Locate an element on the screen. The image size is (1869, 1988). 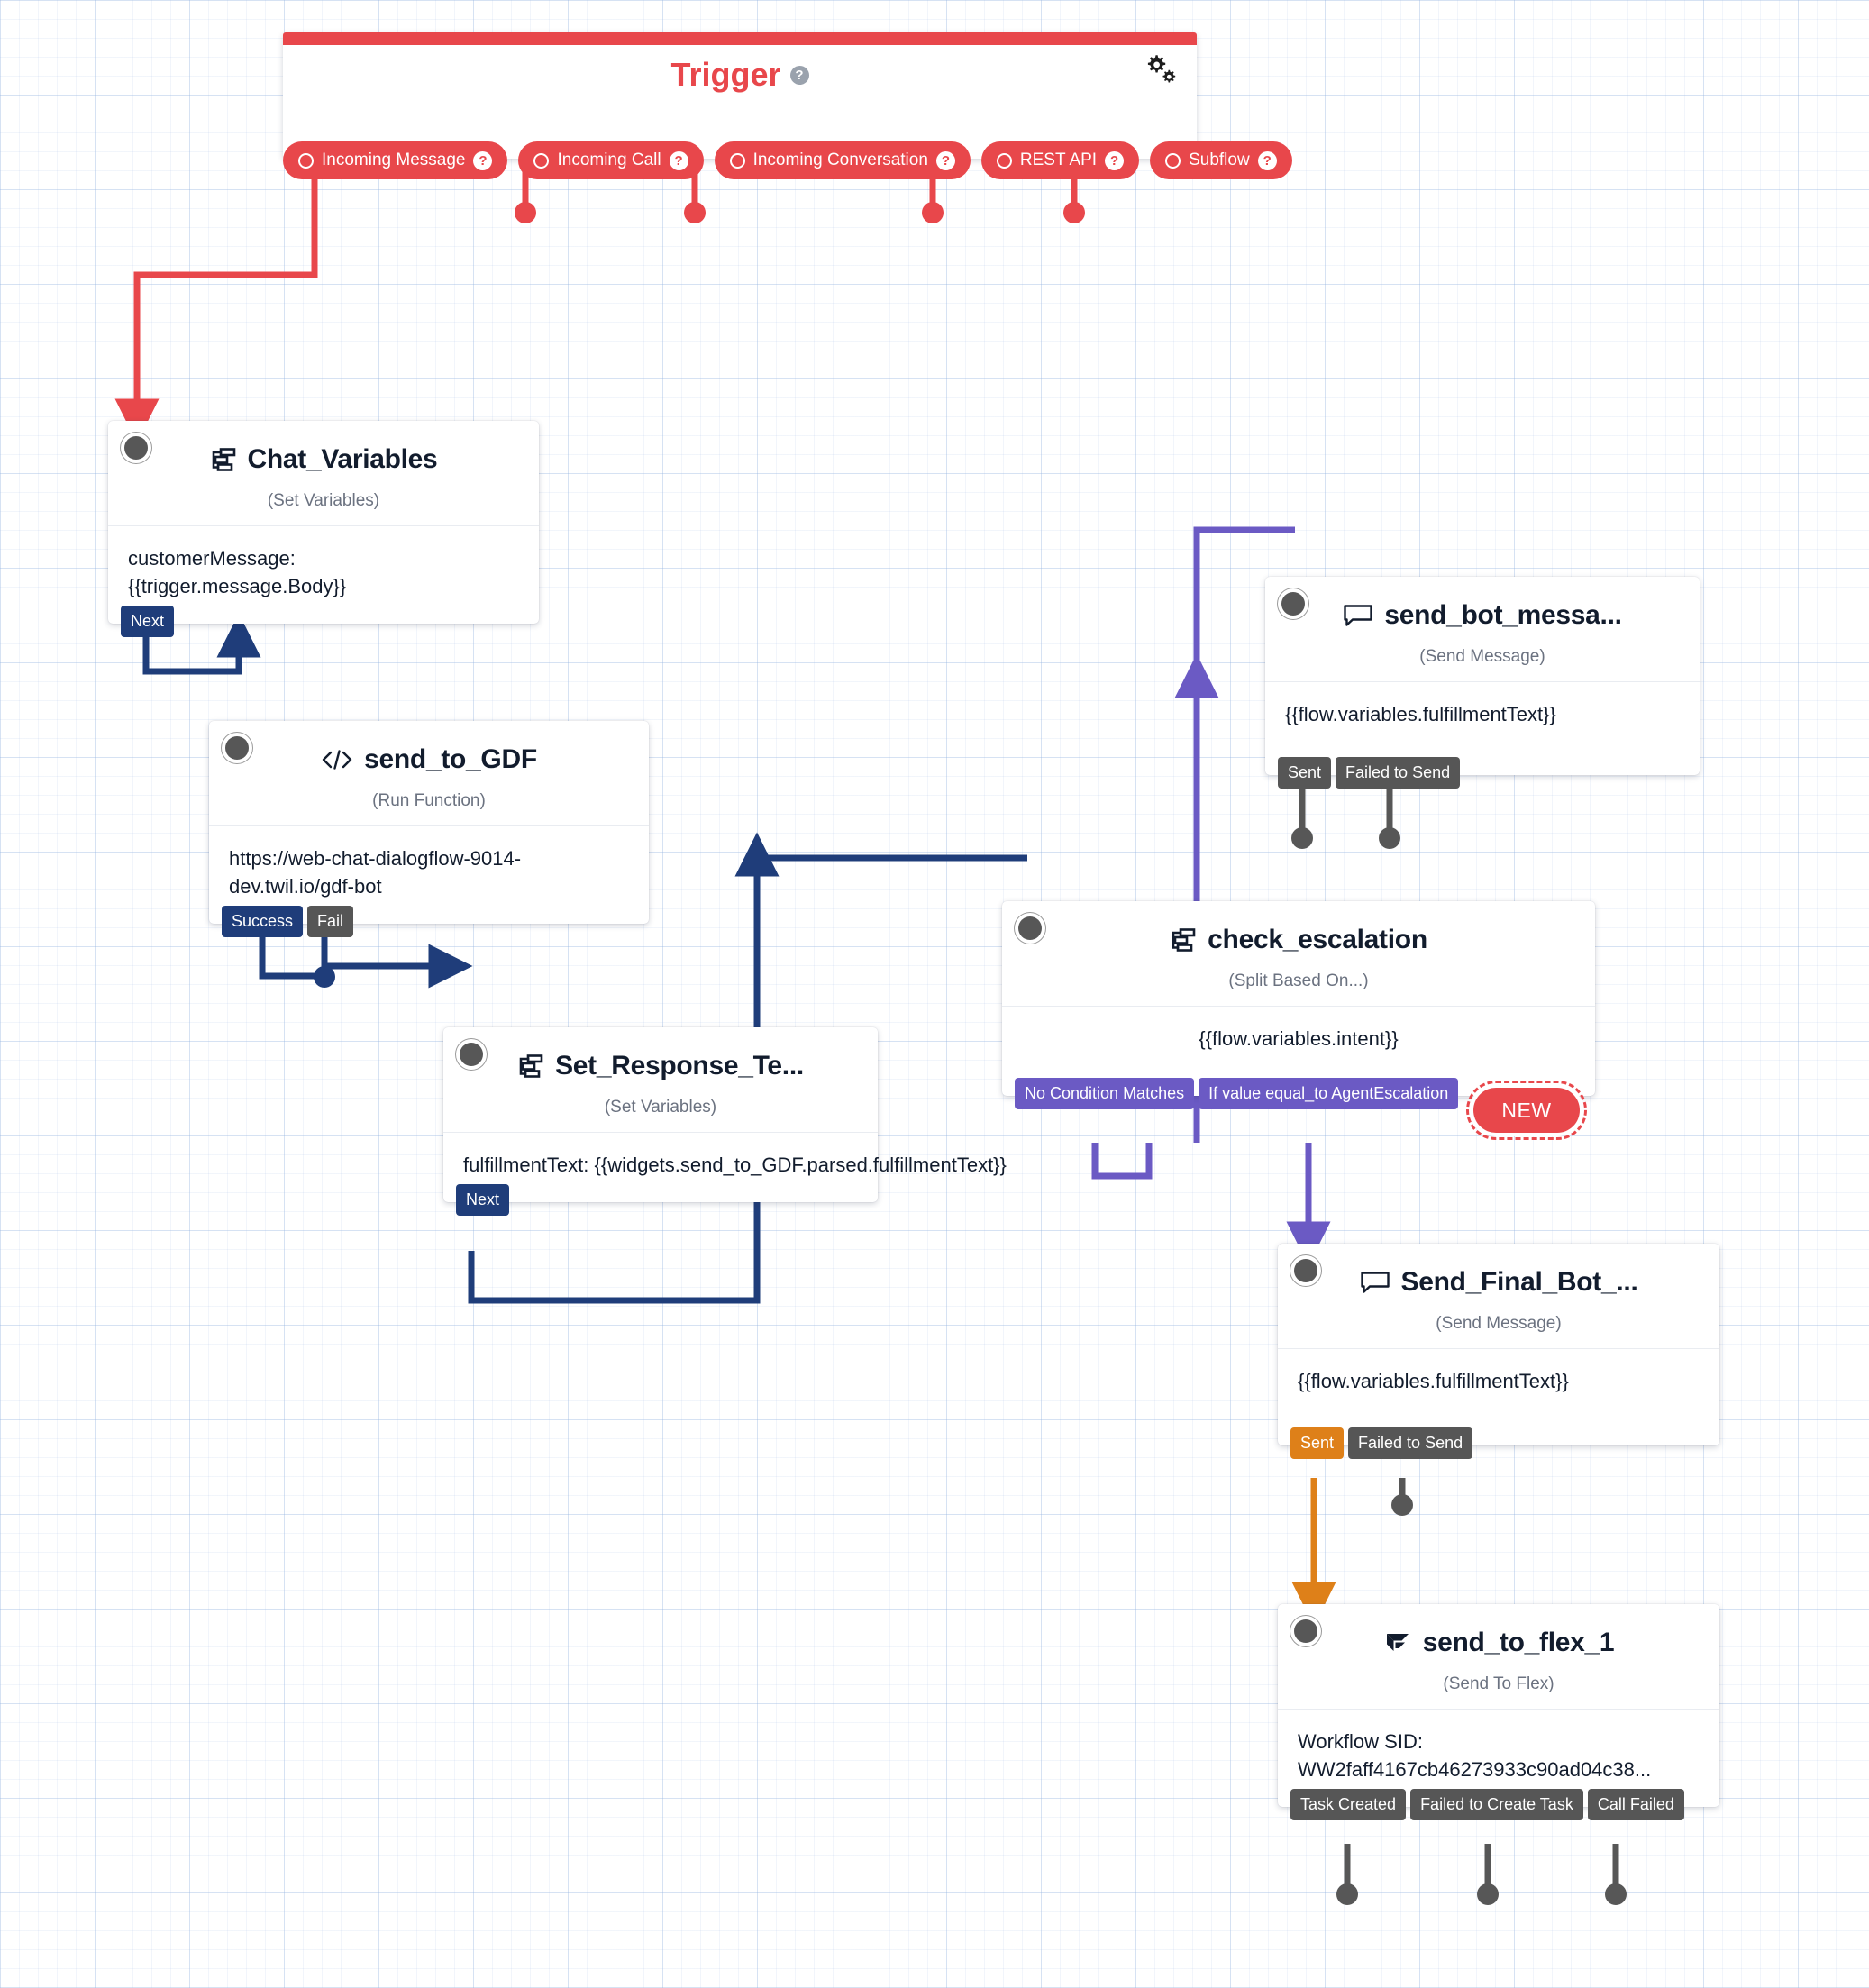
transition-pill: Fail is located at coordinates (331, 922).